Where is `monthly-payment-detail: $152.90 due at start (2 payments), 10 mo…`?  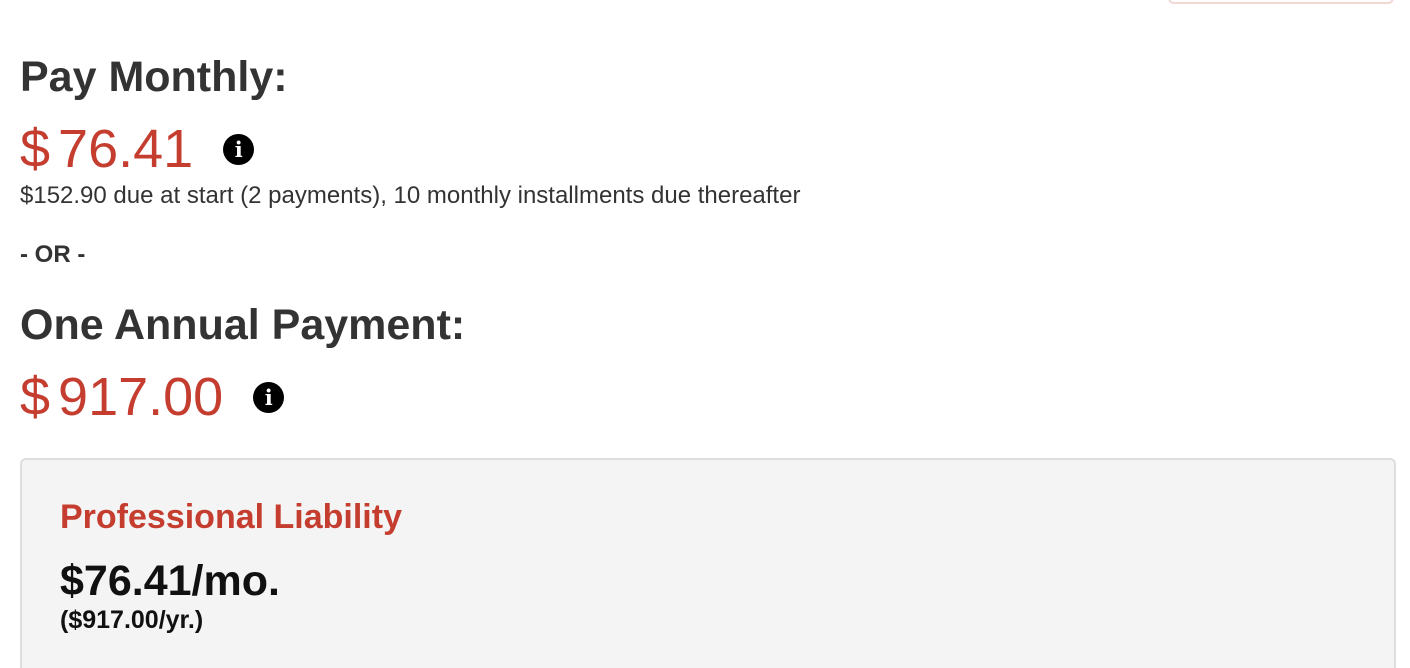
monthly-payment-detail: $152.90 due at start (2 payments), 10 mo… is located at coordinates (410, 195).